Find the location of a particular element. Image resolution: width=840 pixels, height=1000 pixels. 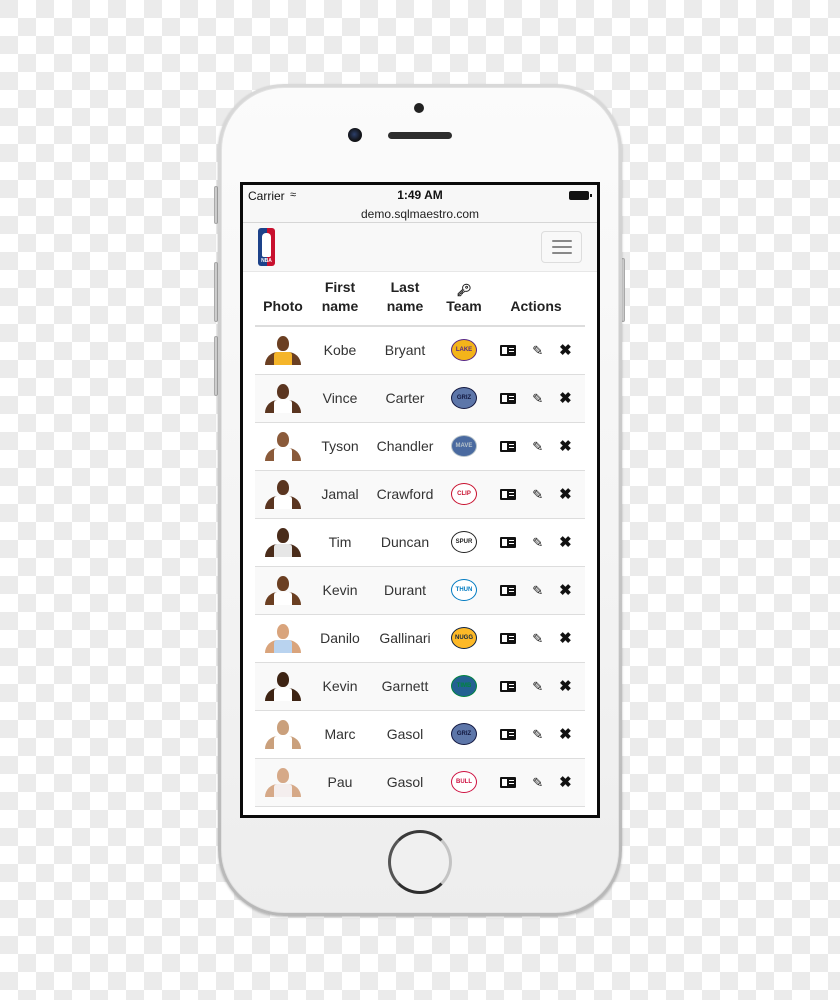

last-name: Durant is located at coordinates (405, 590).